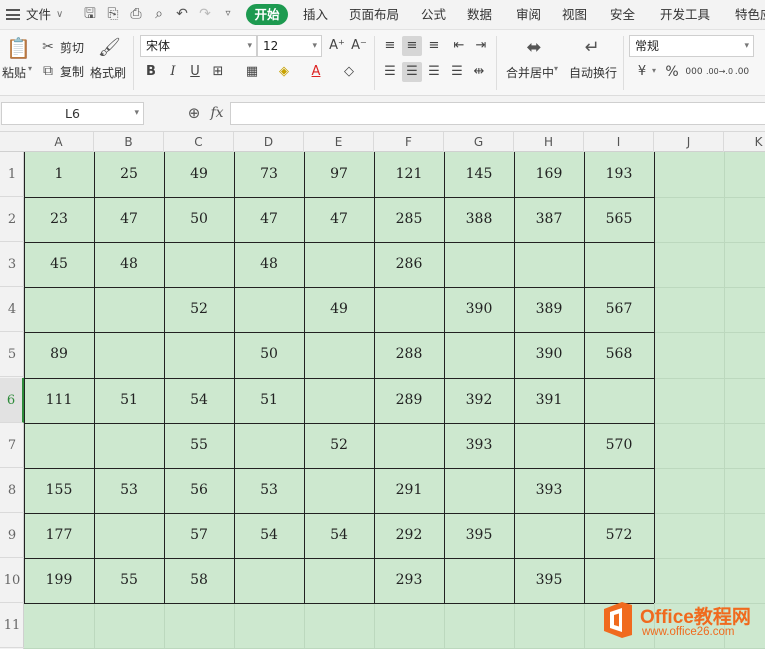  Describe the element at coordinates (409, 354) in the screenshot. I see `table-cell: 288` at that location.